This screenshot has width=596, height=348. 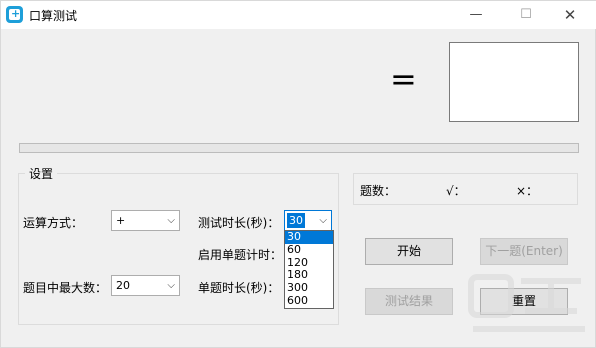 What do you see at coordinates (378, 191) in the screenshot?
I see `question-count-label: 题数：` at bounding box center [378, 191].